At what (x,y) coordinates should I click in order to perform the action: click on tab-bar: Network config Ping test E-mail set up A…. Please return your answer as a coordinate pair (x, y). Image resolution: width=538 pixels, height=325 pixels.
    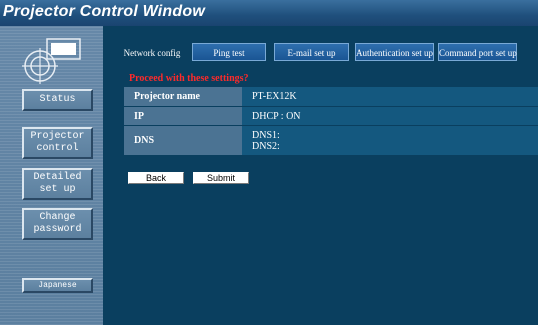
    Looking at the image, I should click on (320, 45).